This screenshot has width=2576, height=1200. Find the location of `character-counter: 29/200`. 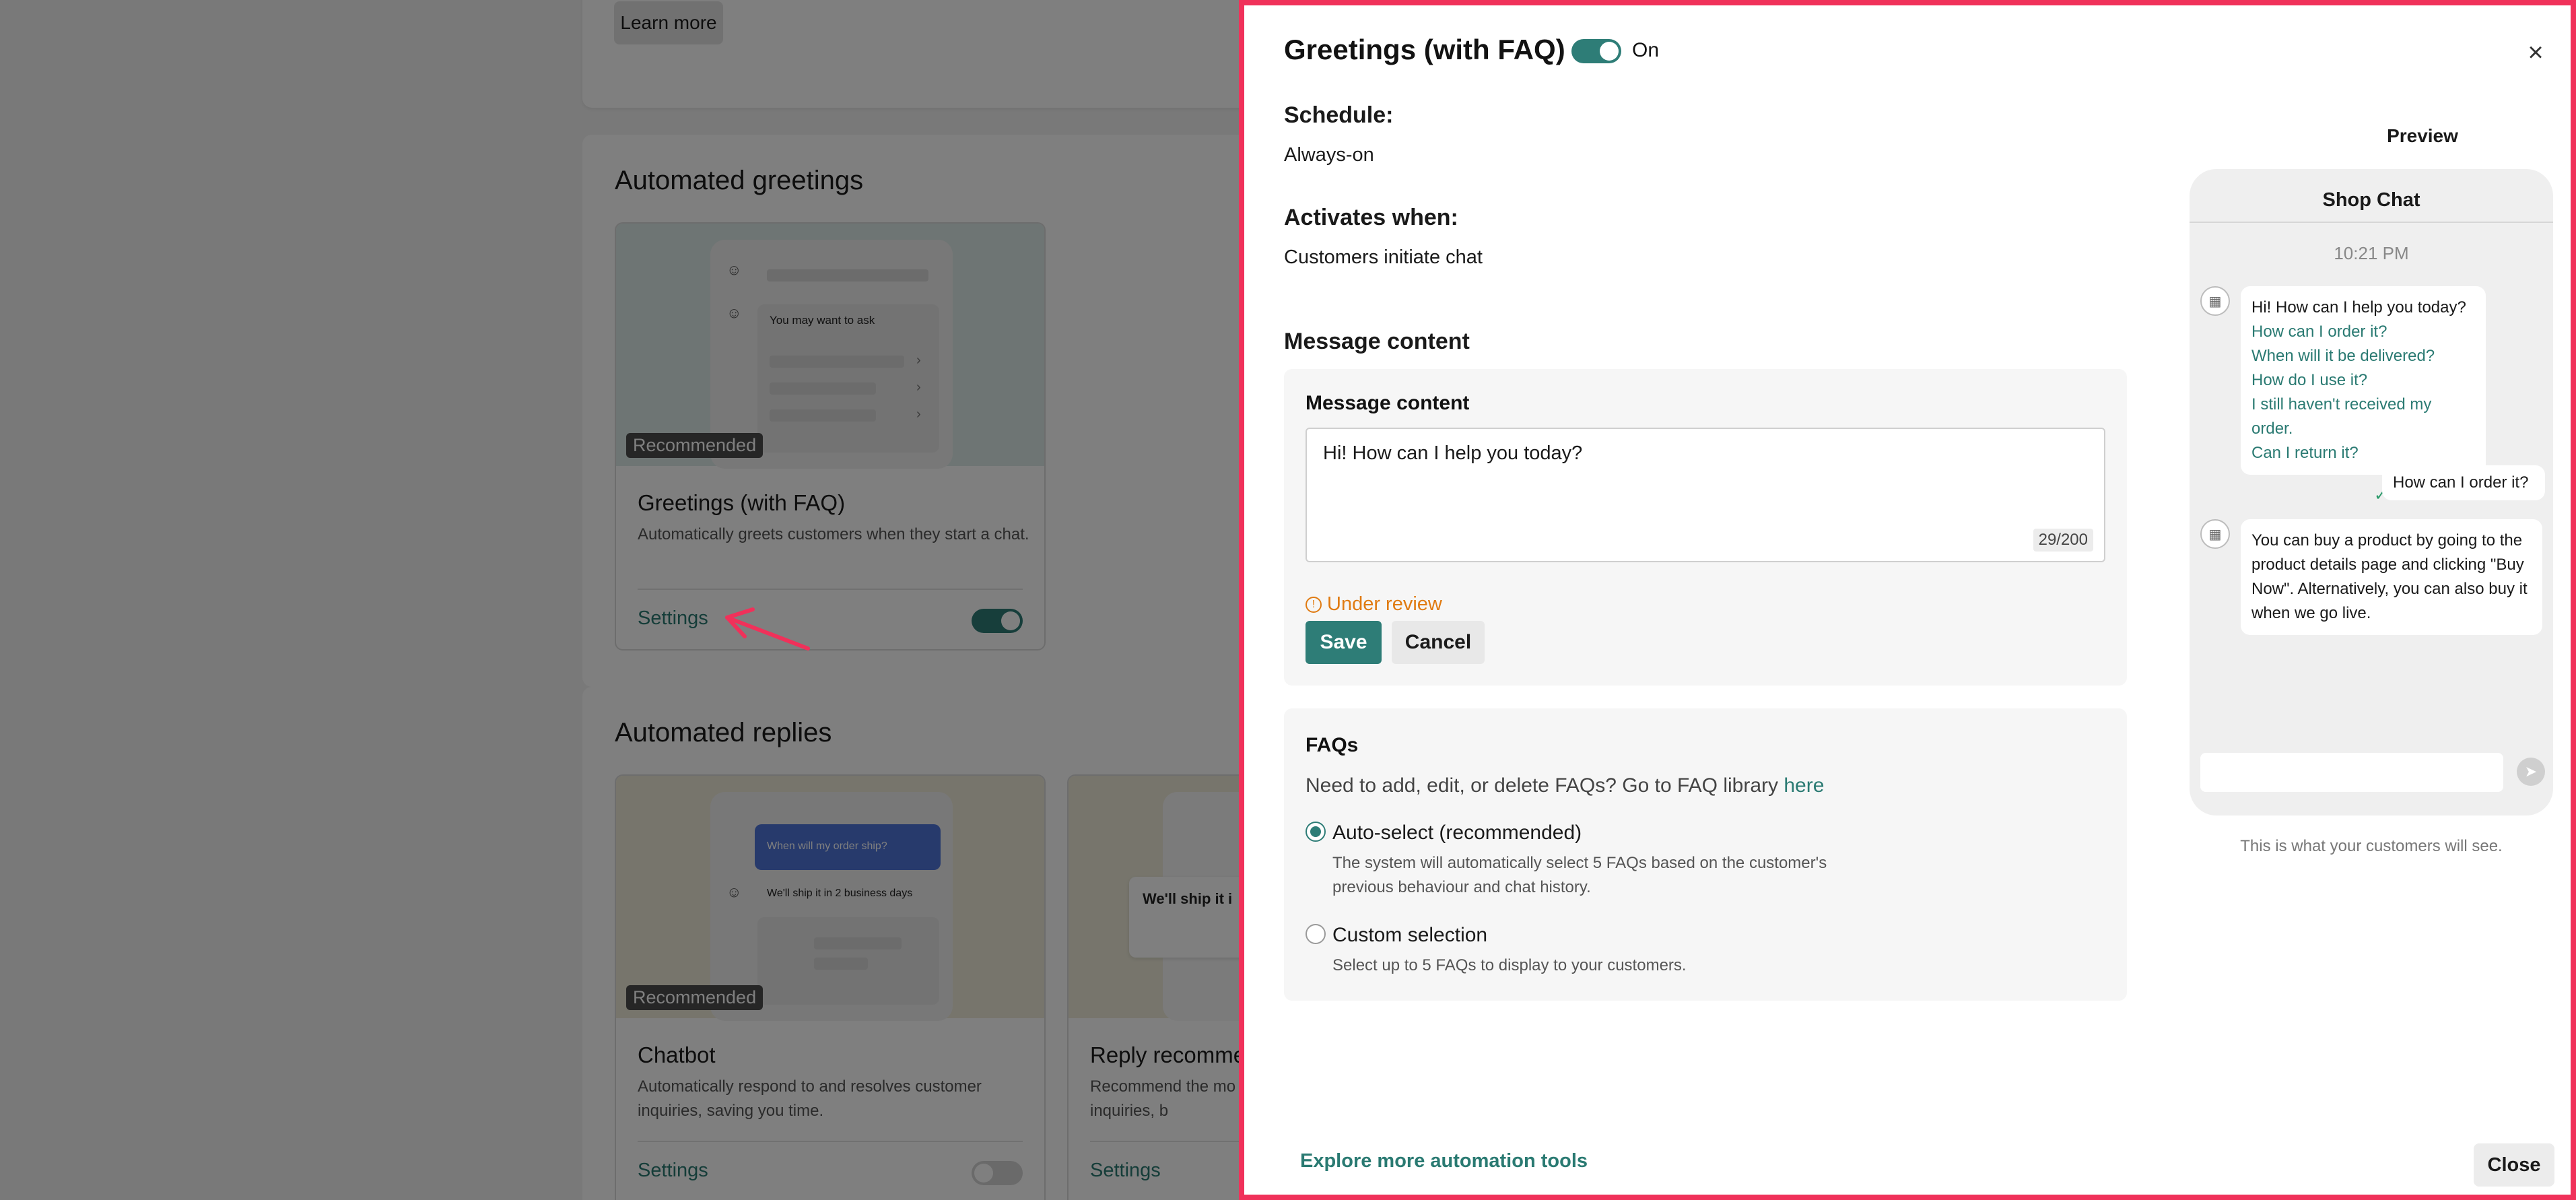

character-counter: 29/200 is located at coordinates (2063, 541).